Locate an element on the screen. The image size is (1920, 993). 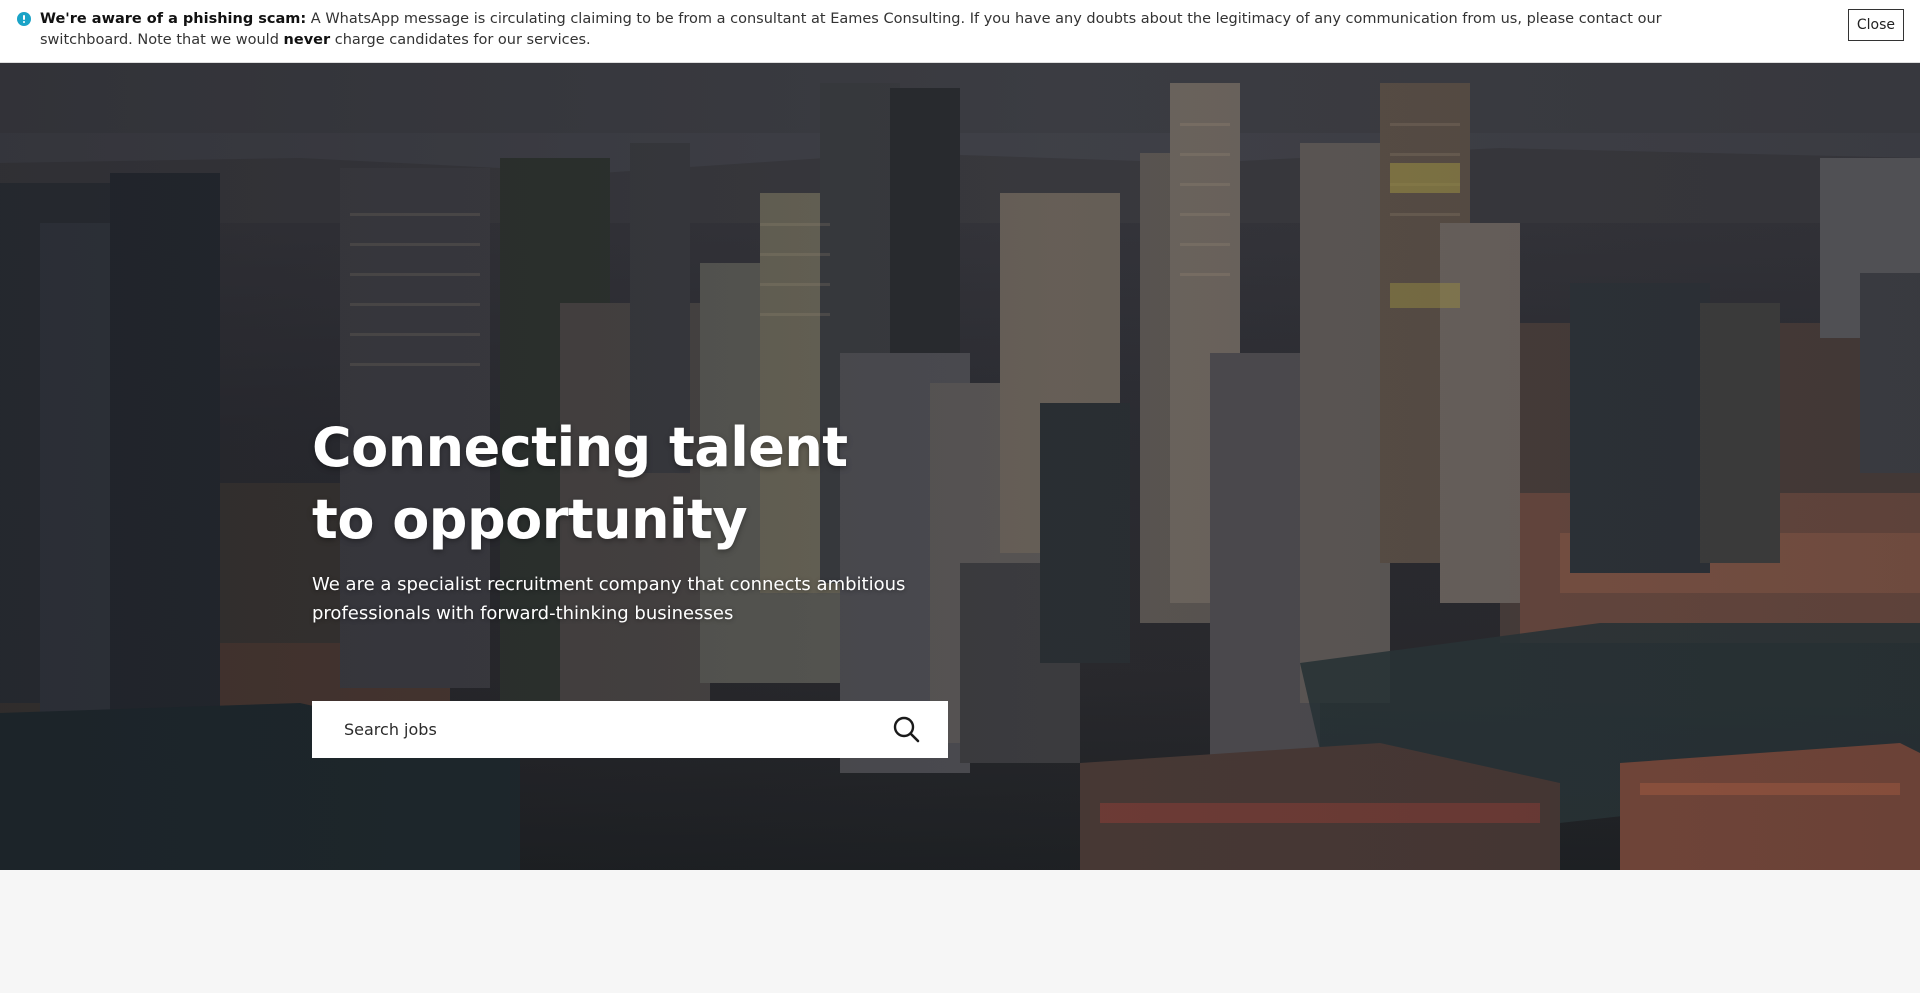
job-search-bar is located at coordinates (630, 729).